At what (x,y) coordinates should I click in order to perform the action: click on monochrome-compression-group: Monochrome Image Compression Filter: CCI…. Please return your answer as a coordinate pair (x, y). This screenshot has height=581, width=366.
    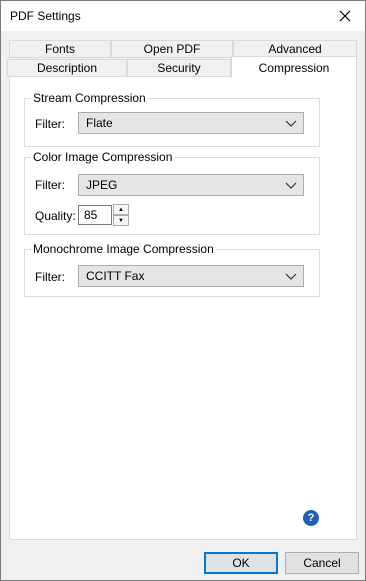
    Looking at the image, I should click on (172, 269).